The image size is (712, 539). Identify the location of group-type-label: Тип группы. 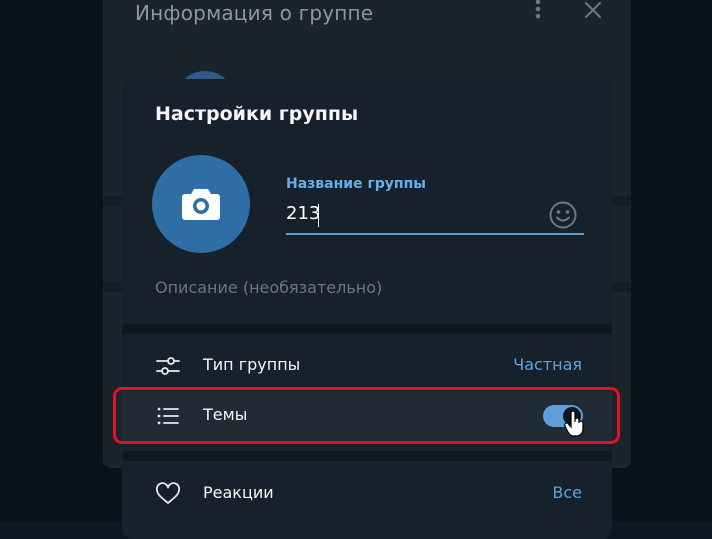
(252, 364).